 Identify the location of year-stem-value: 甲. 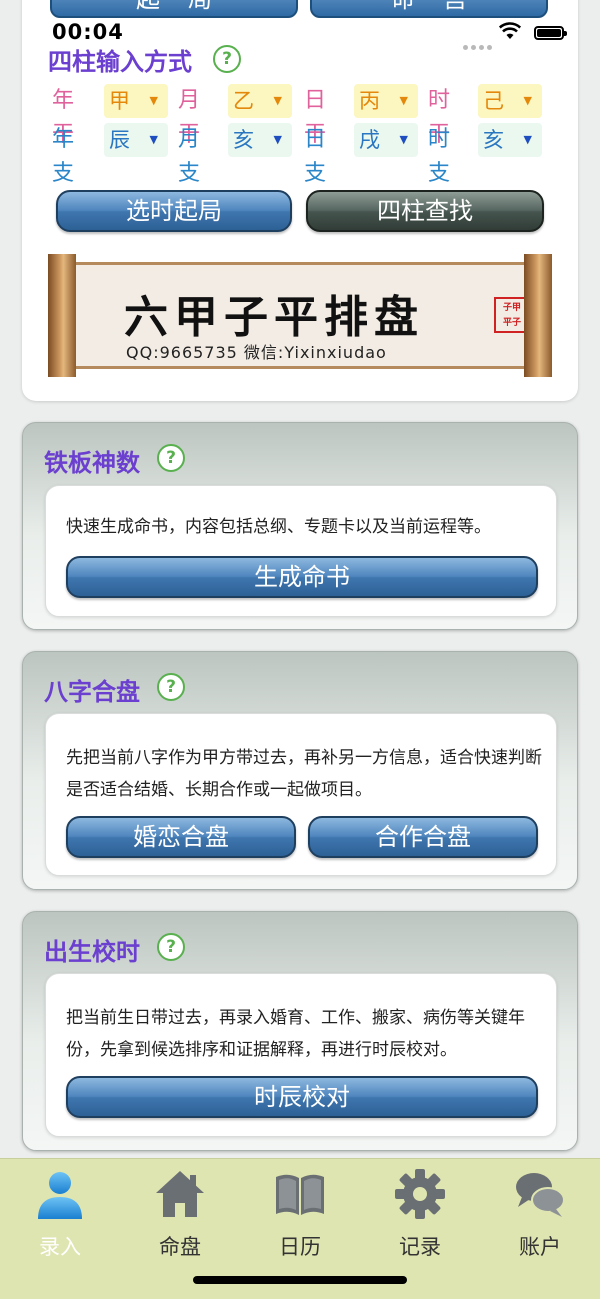
(119, 101).